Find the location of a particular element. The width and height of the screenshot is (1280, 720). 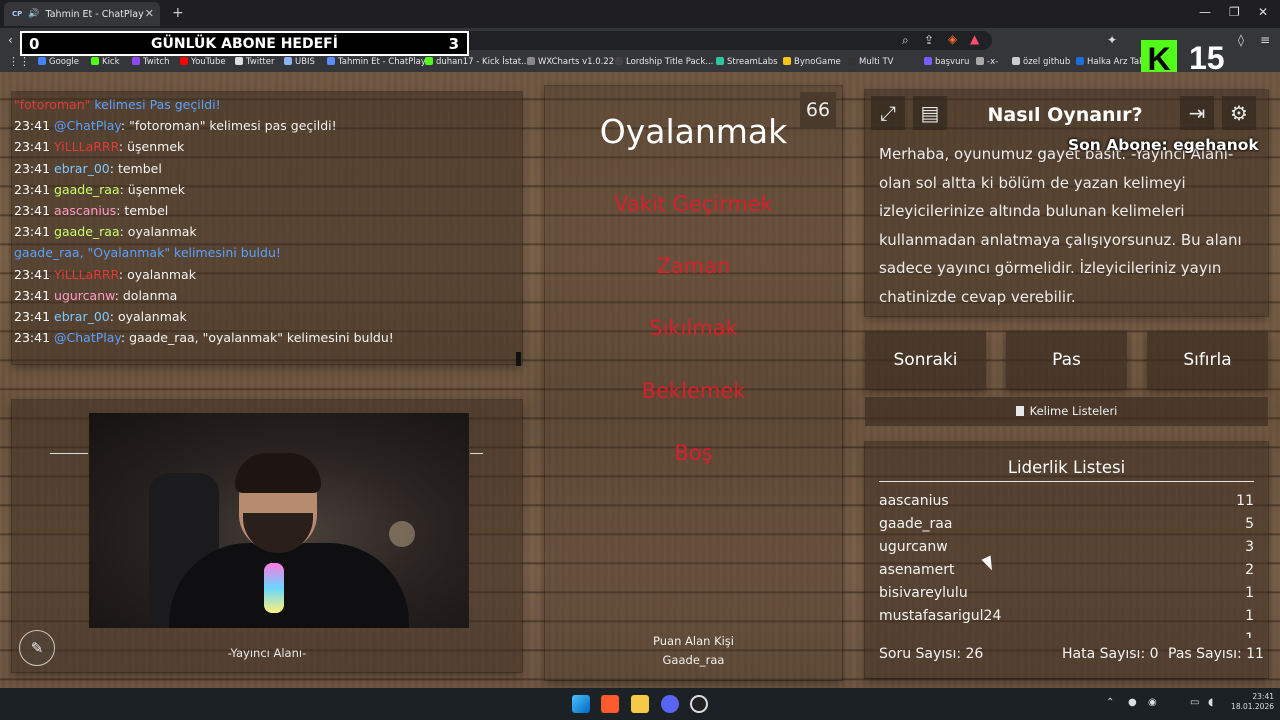

brave-shield-icon: ◈ is located at coordinates (952, 39).